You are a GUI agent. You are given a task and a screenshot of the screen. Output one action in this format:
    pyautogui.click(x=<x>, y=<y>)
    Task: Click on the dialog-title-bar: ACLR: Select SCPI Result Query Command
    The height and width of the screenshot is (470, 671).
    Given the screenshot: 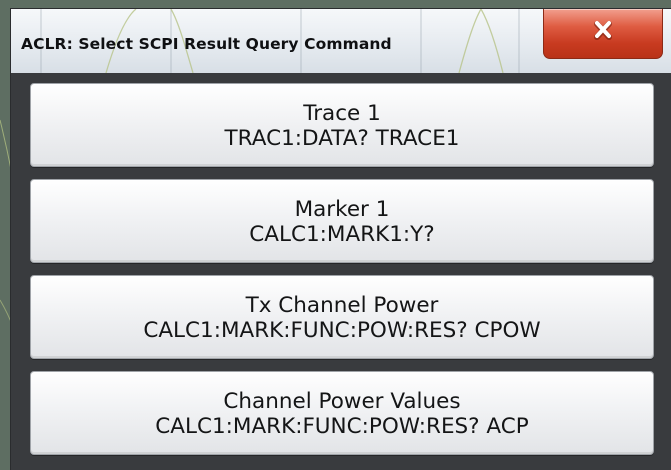 What is the action you would take?
    pyautogui.click(x=341, y=41)
    